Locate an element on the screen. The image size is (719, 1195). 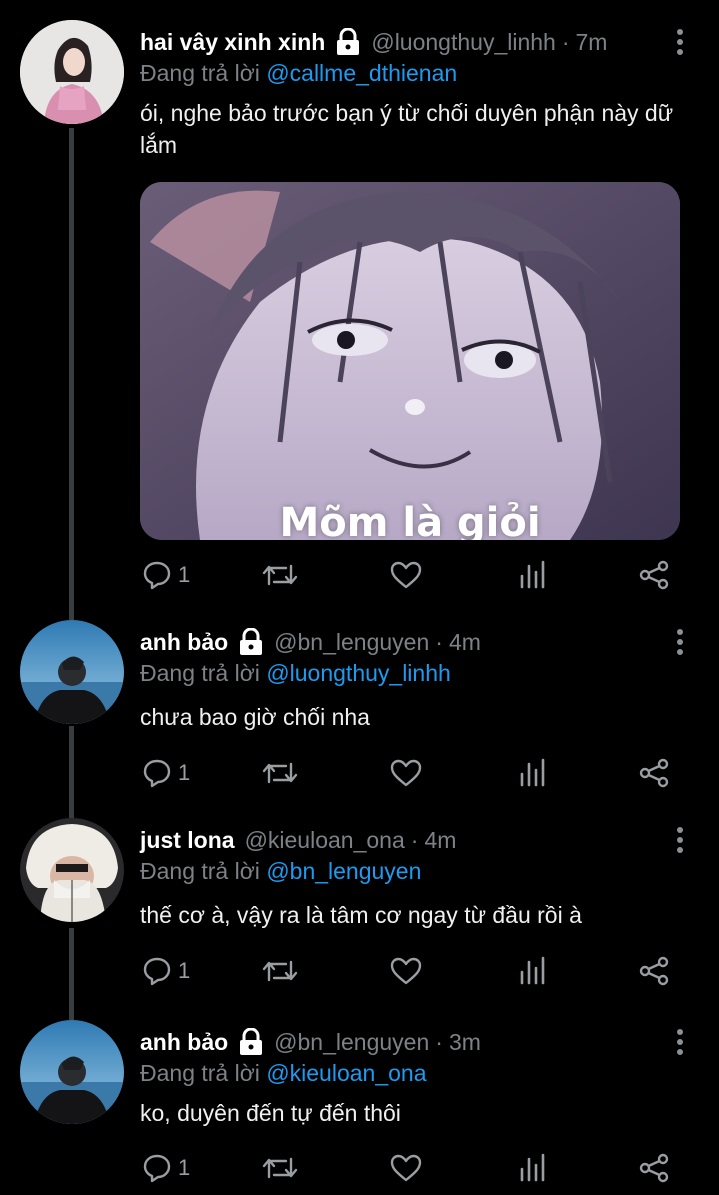
replying-to: Đang trả lời @luongthuy_linhh is located at coordinates (295, 673).